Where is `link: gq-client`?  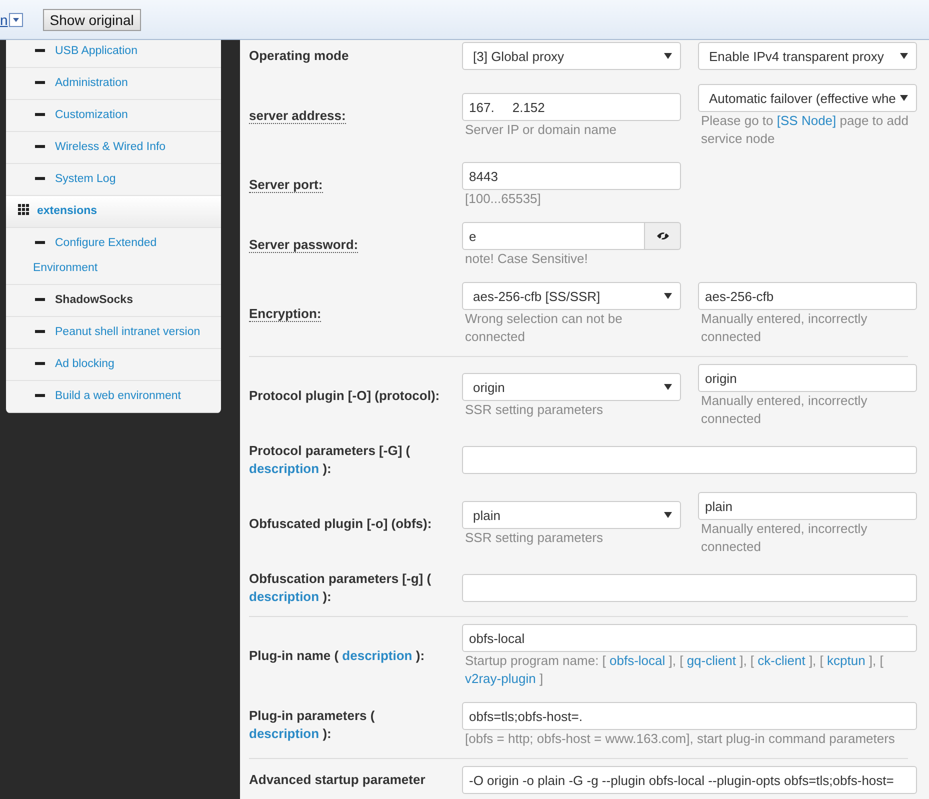
link: gq-client is located at coordinates (711, 660).